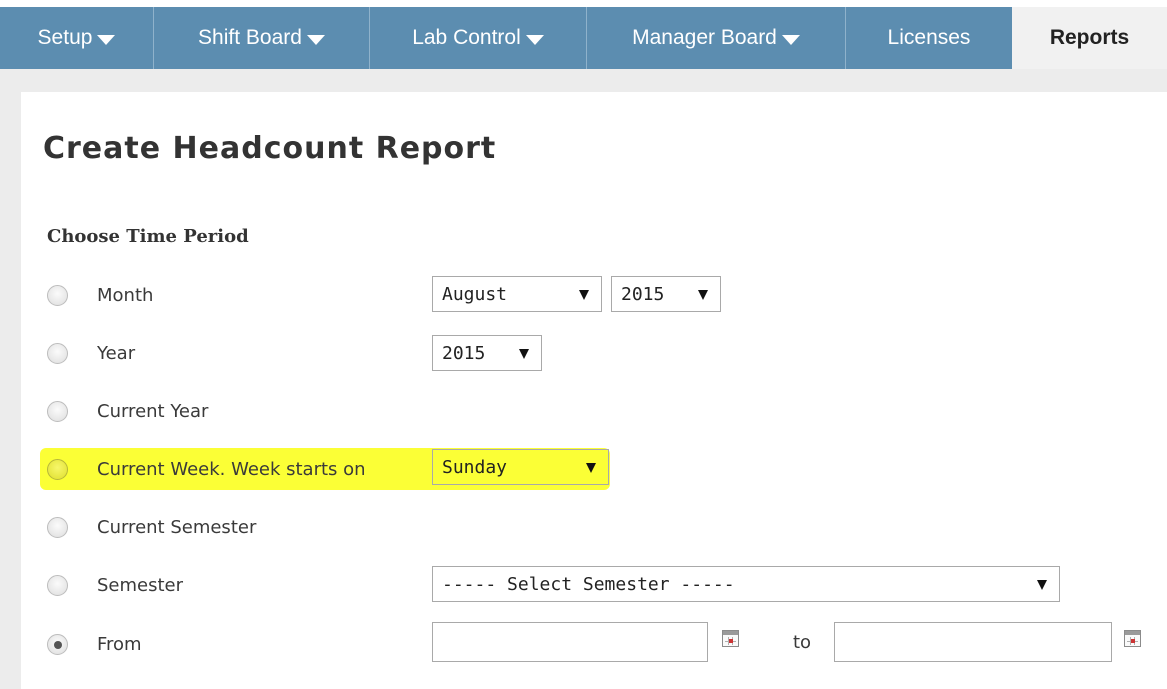 The image size is (1167, 689). Describe the element at coordinates (250, 37) in the screenshot. I see `tab-label: Shift Board` at that location.